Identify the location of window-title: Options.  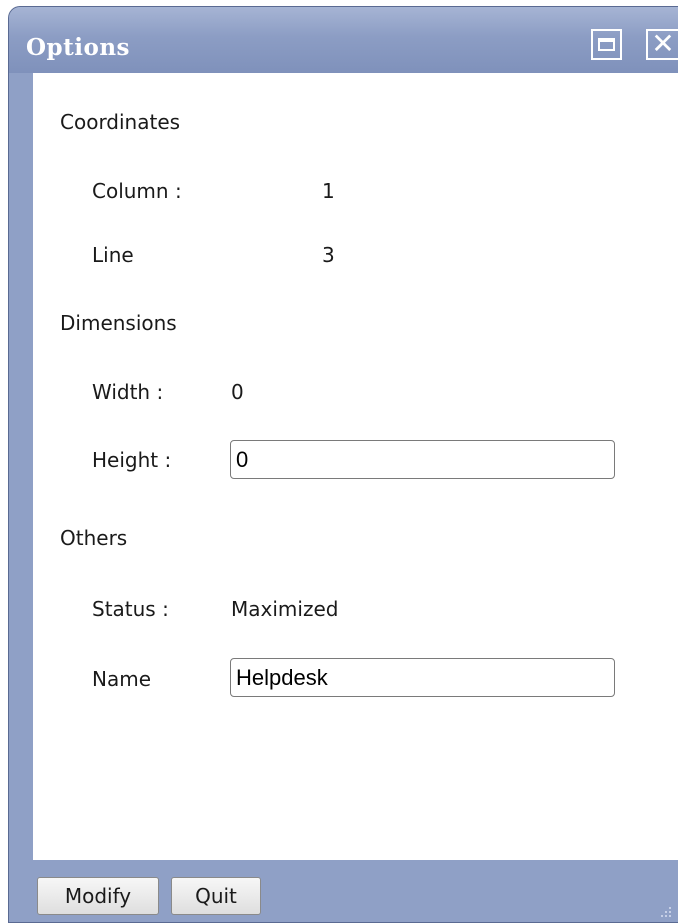
(78, 47).